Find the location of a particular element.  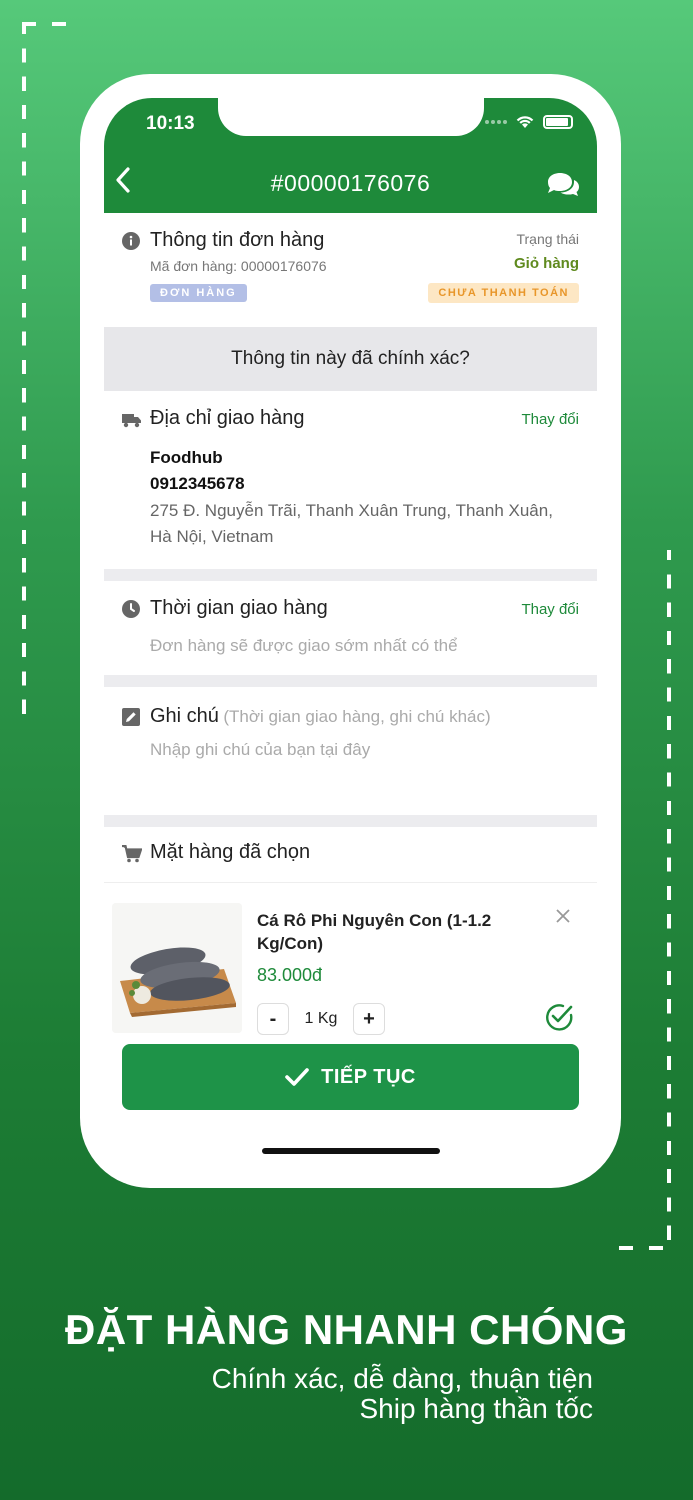

home-indicator is located at coordinates (351, 1151).